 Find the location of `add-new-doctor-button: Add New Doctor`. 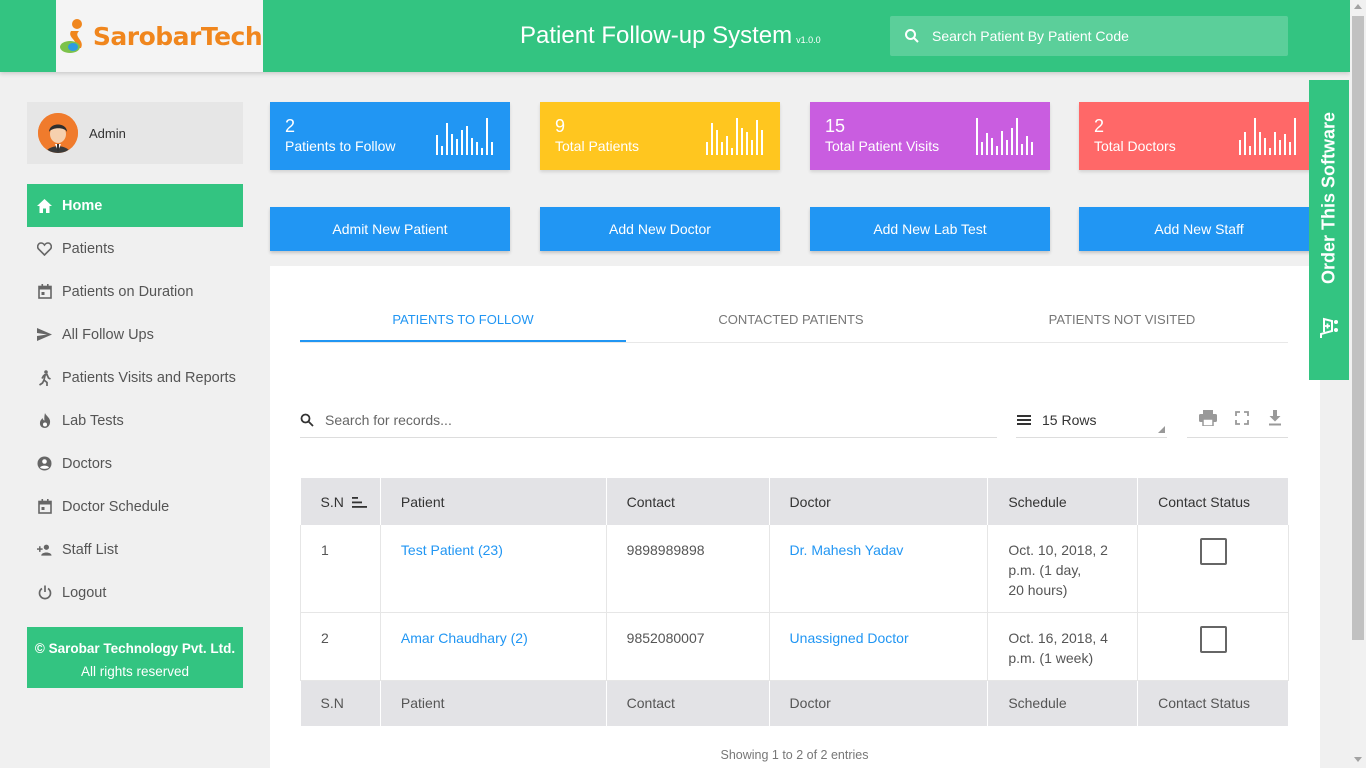

add-new-doctor-button: Add New Doctor is located at coordinates (660, 229).